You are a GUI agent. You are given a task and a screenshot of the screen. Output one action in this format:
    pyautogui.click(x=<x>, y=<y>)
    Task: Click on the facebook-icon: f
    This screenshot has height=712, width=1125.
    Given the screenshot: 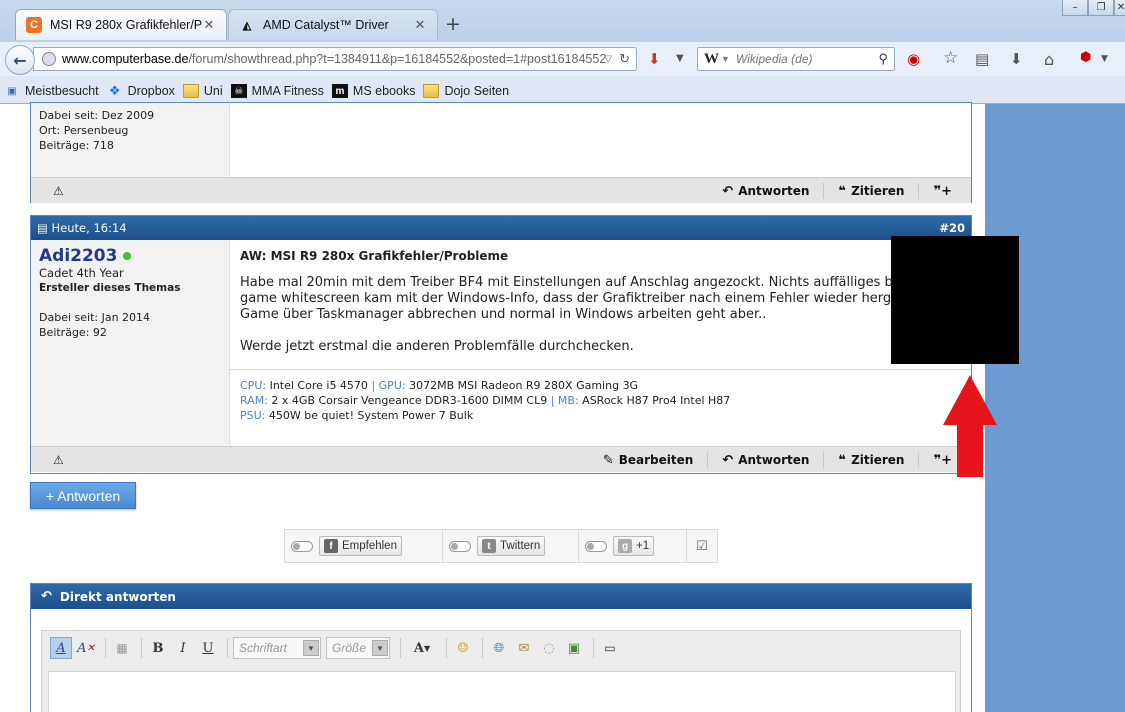 What is the action you would take?
    pyautogui.click(x=331, y=546)
    